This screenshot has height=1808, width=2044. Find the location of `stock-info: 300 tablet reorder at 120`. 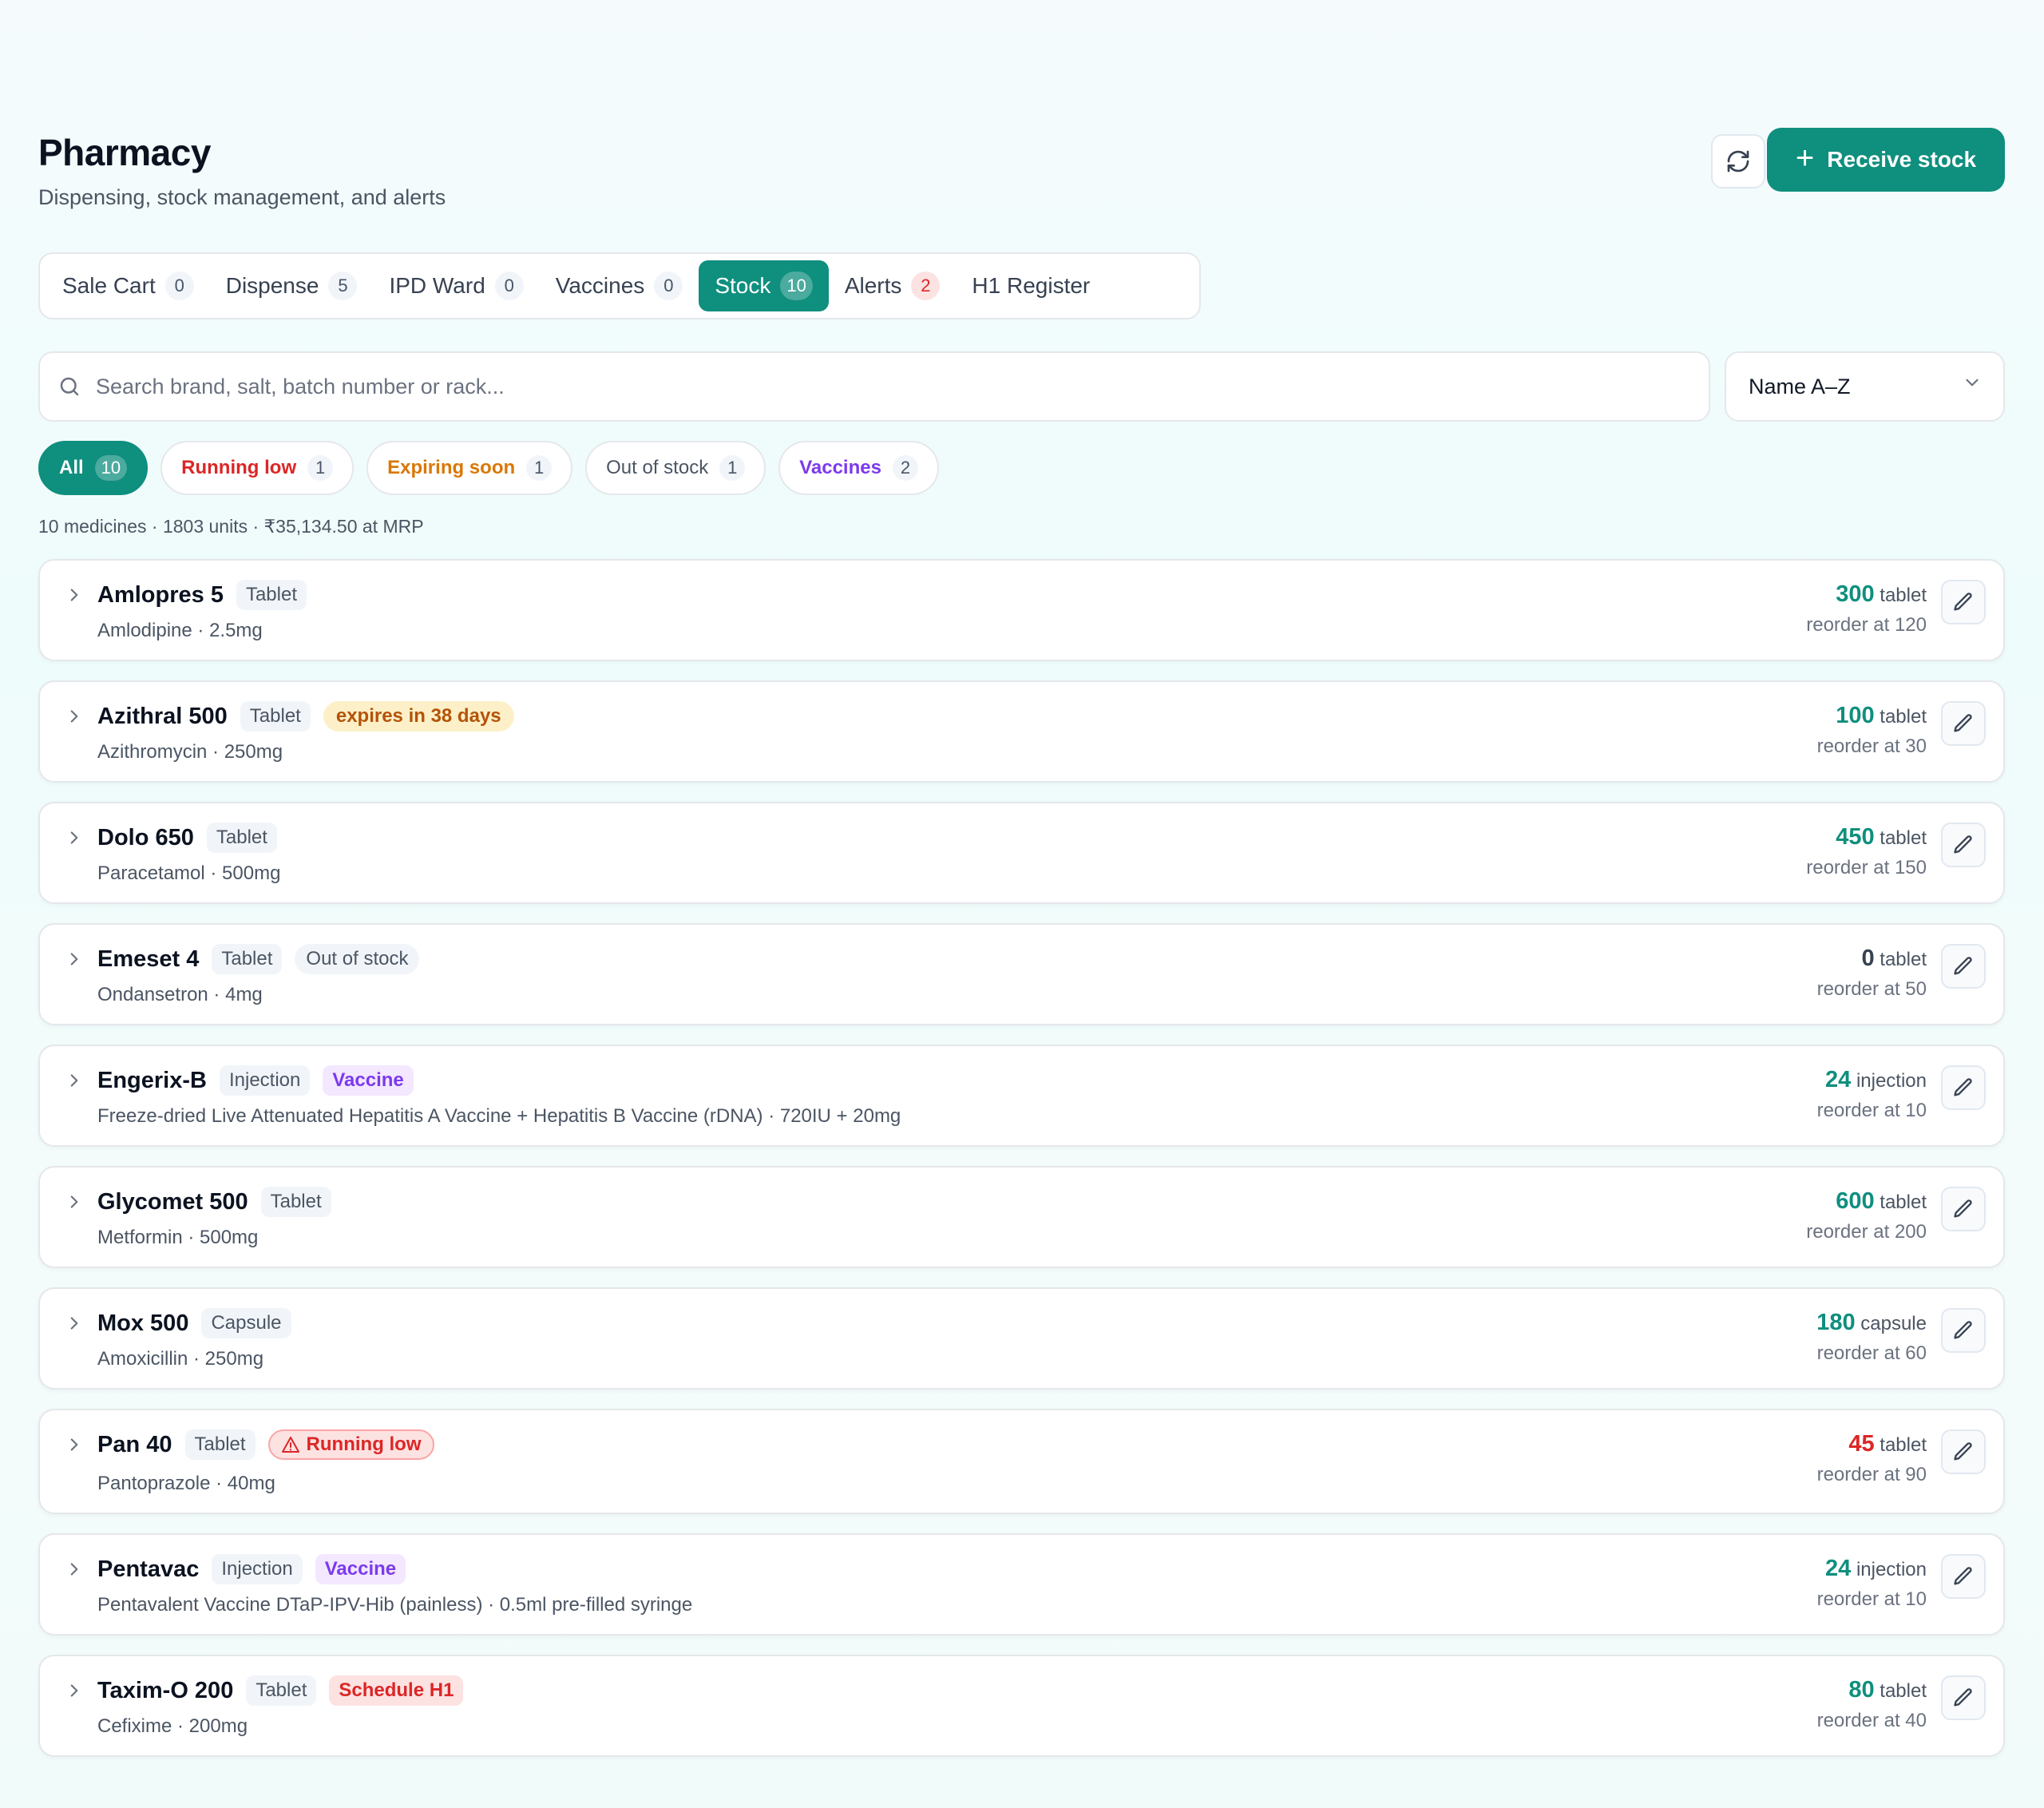

stock-info: 300 tablet reorder at 120 is located at coordinates (1866, 608).